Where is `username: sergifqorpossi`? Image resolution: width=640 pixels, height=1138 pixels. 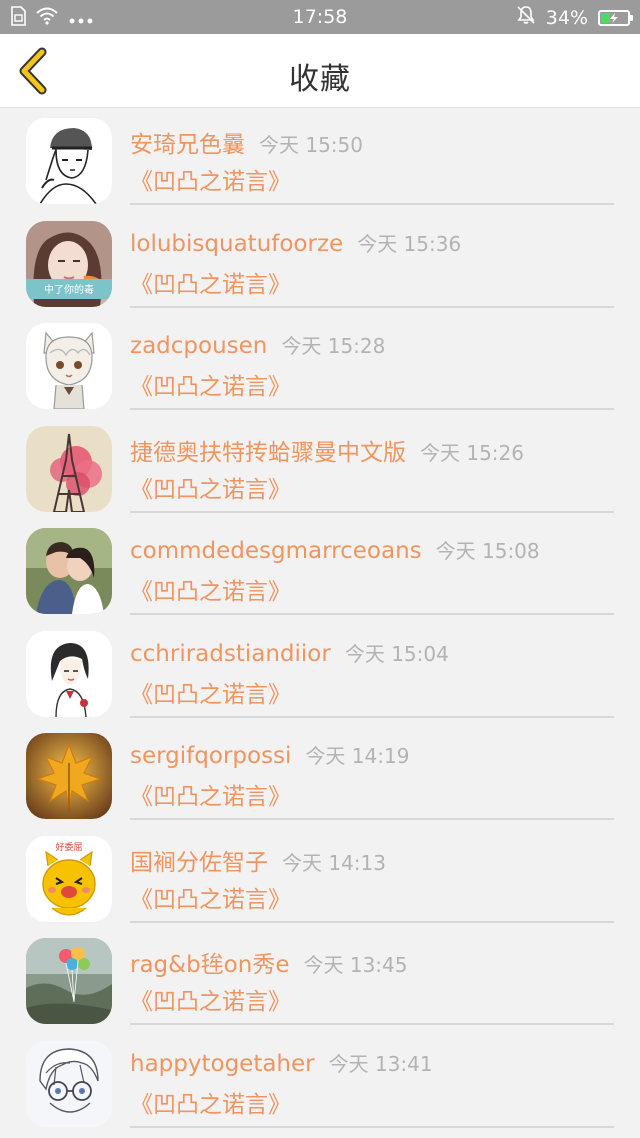
username: sergifqorpossi is located at coordinates (210, 756).